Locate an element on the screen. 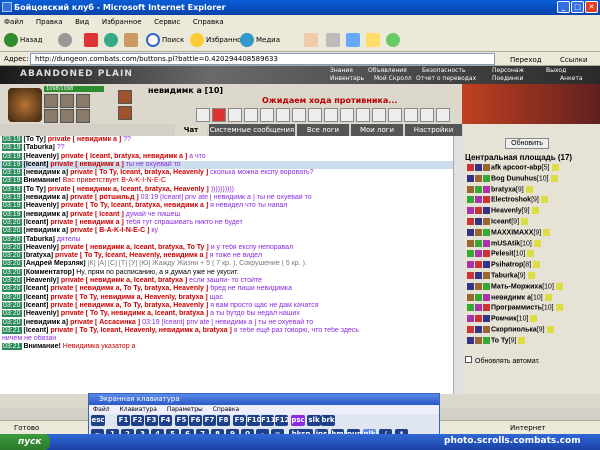 The image size is (600, 450). player-name: MAXXIMAXX is located at coordinates (512, 232).